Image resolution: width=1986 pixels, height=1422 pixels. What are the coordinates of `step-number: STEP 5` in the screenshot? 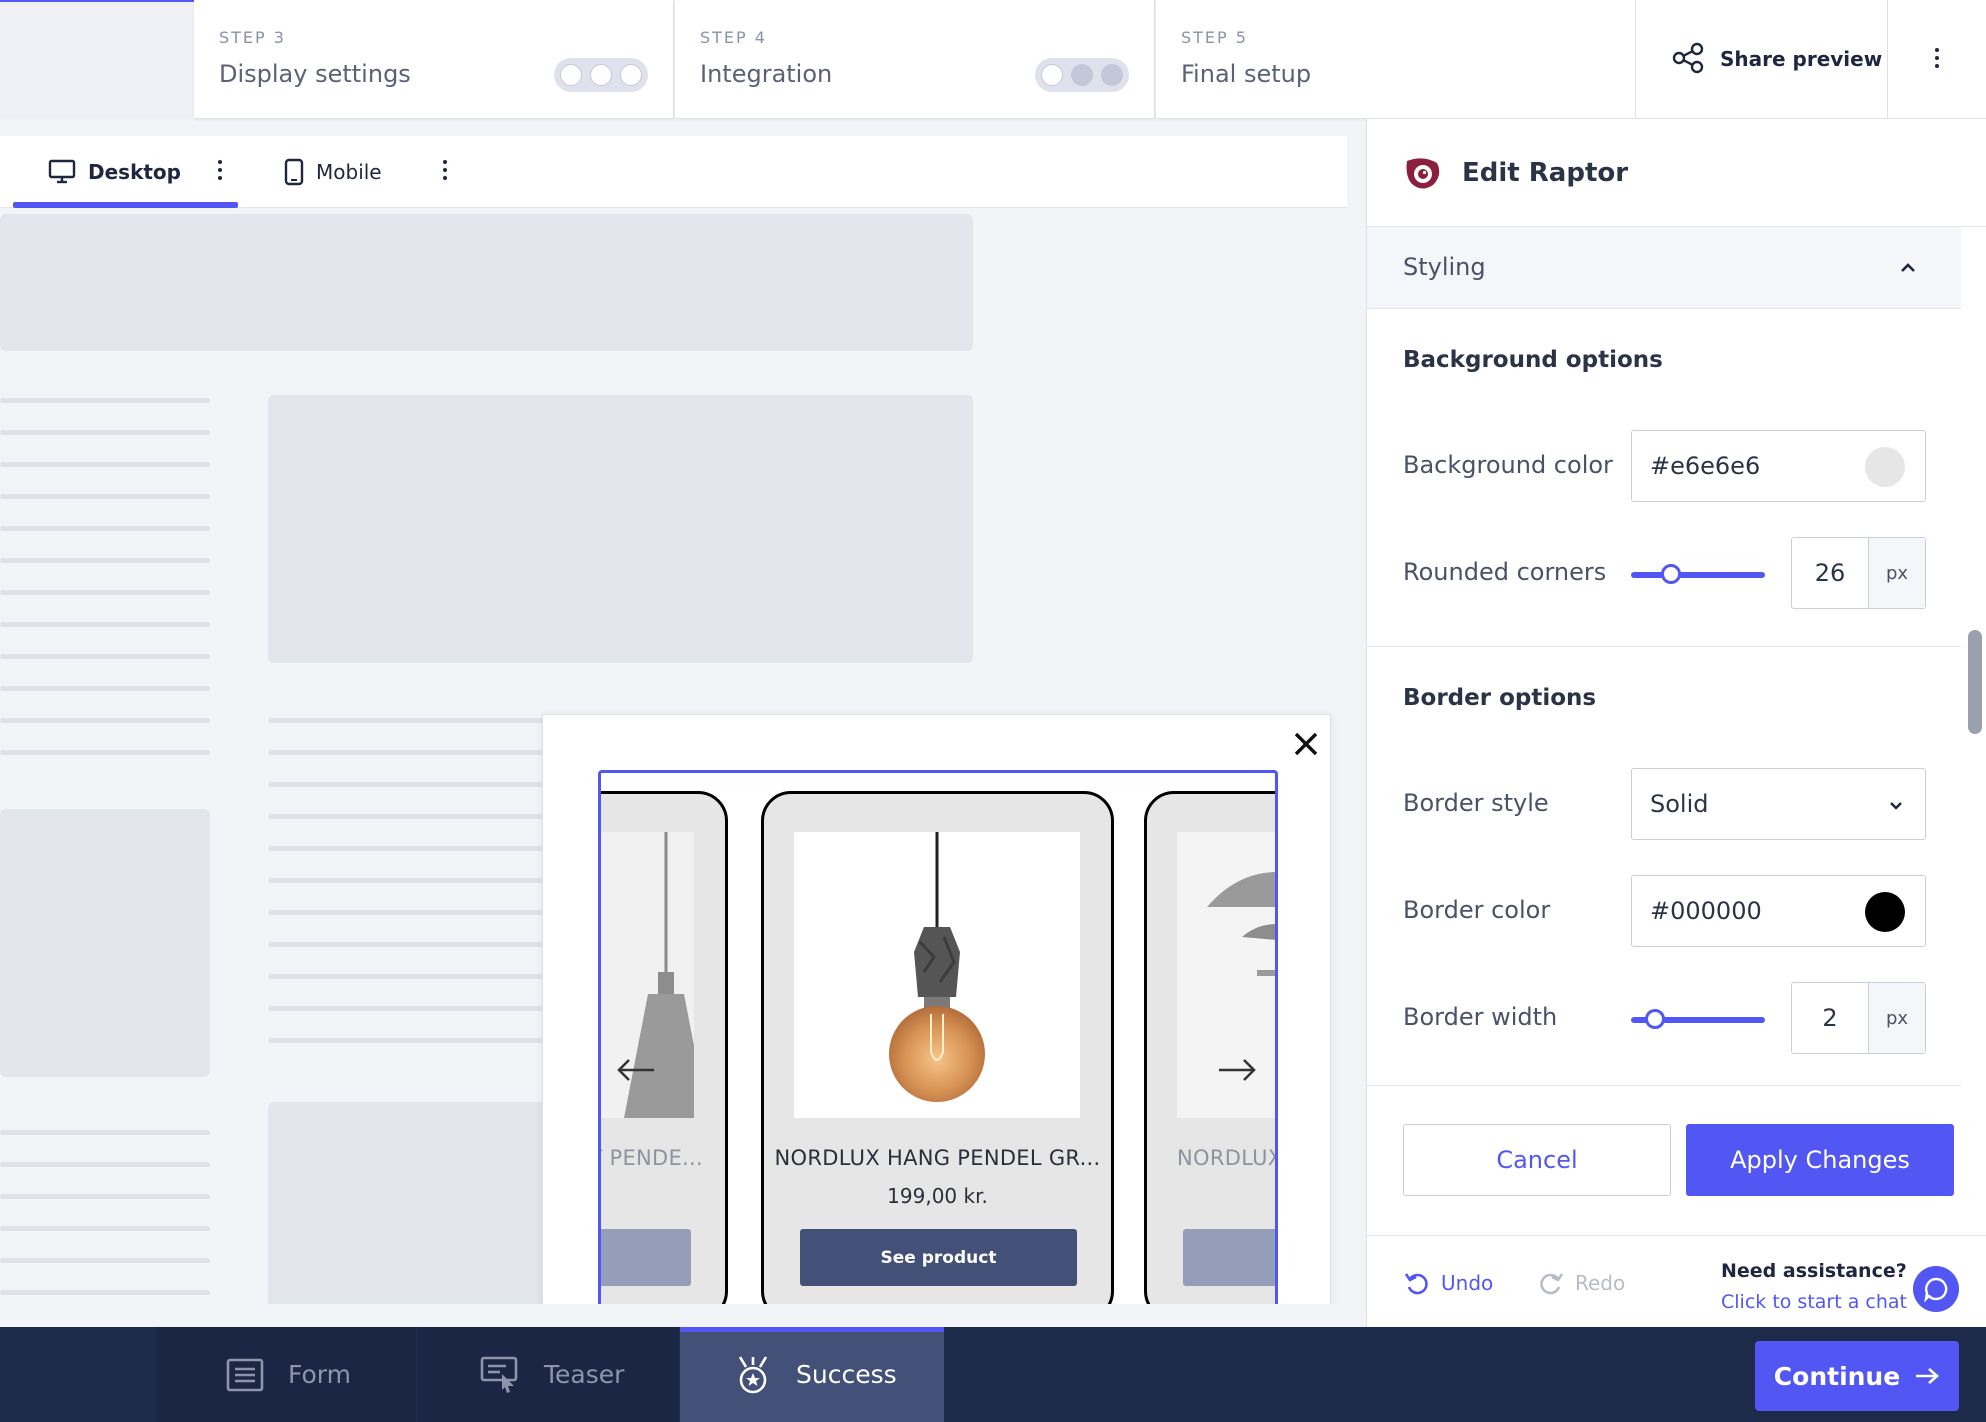 It's located at (1214, 37).